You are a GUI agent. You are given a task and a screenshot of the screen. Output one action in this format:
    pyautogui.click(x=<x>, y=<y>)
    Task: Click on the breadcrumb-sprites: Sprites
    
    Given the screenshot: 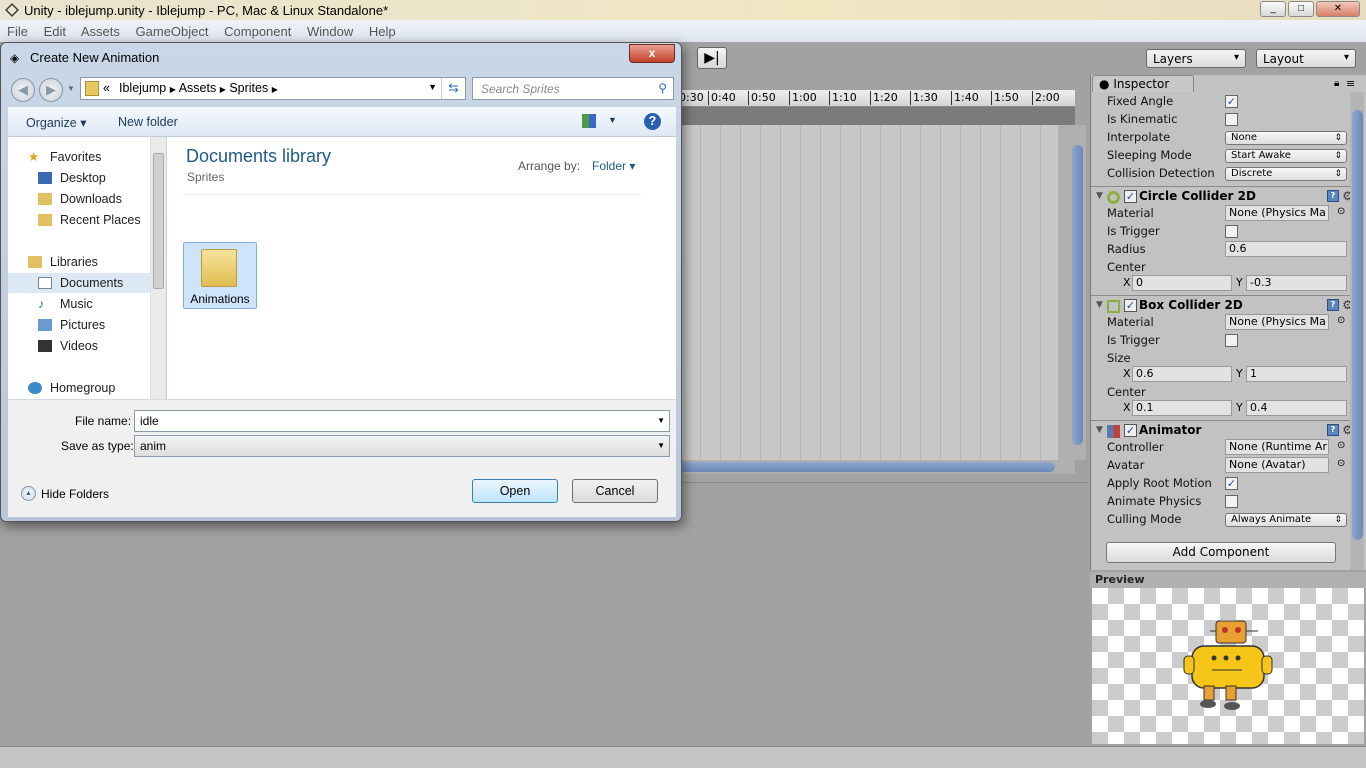 What is the action you would take?
    pyautogui.click(x=248, y=88)
    